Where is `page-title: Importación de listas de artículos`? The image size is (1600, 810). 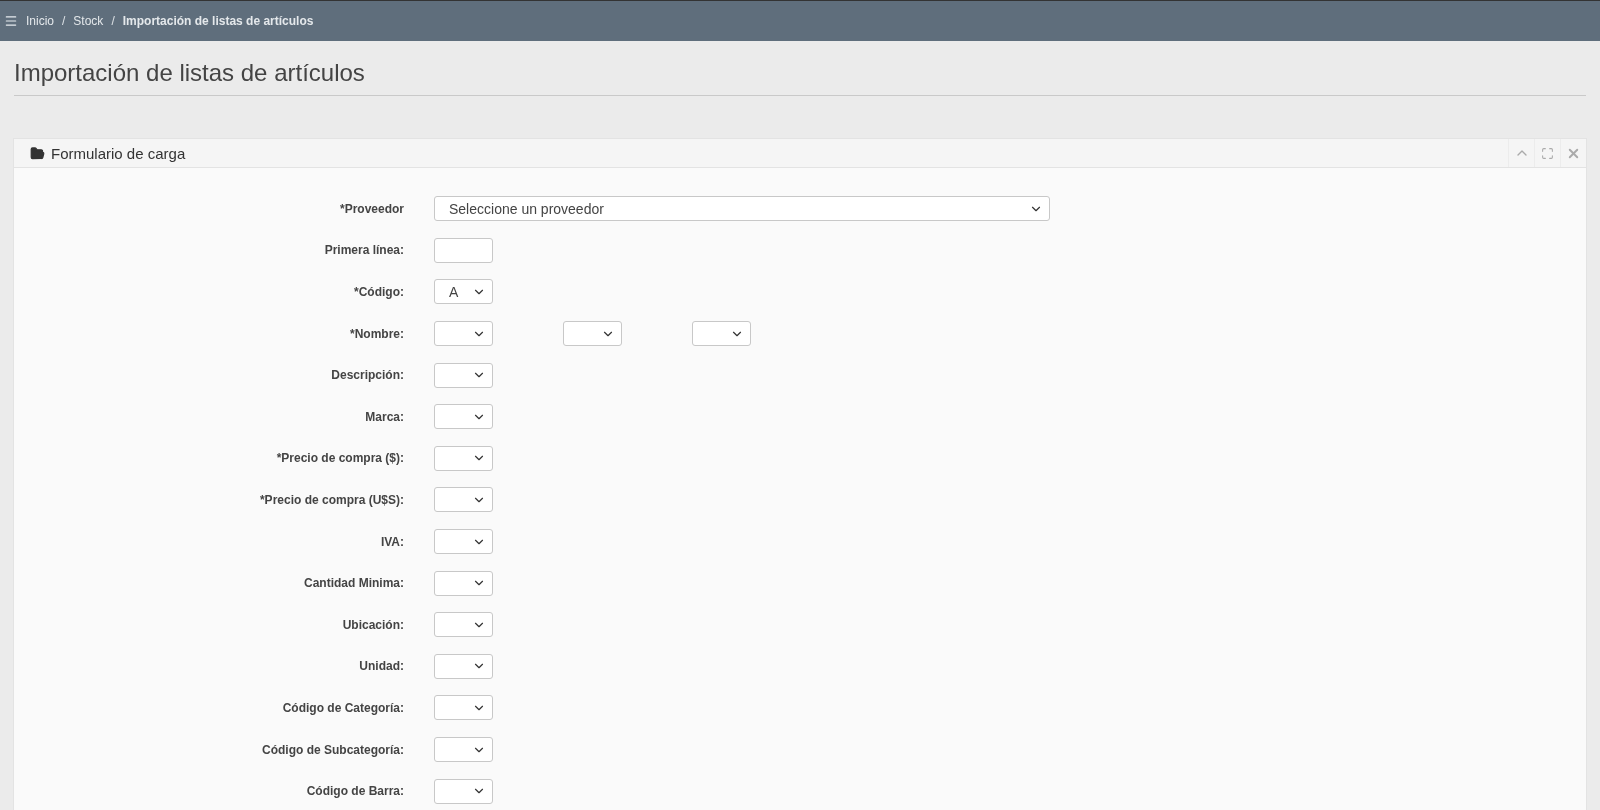
page-title: Importación de listas de artículos is located at coordinates (800, 77).